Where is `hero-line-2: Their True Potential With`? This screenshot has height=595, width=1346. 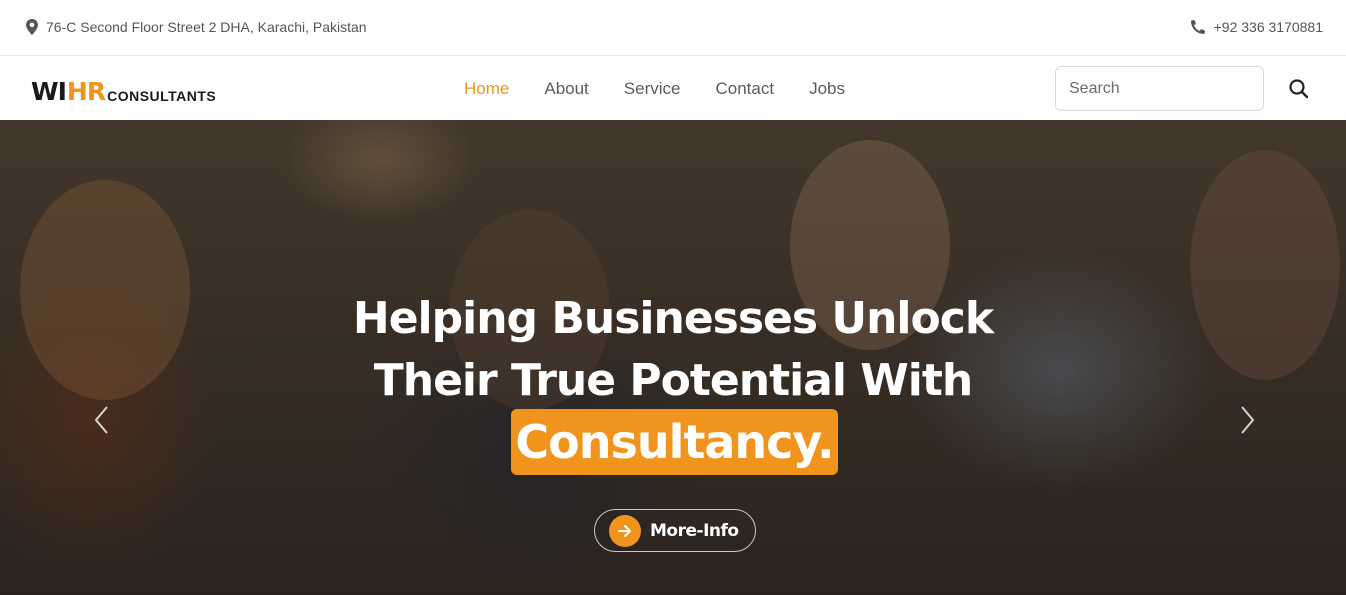
hero-line-2: Their True Potential With is located at coordinates (673, 380).